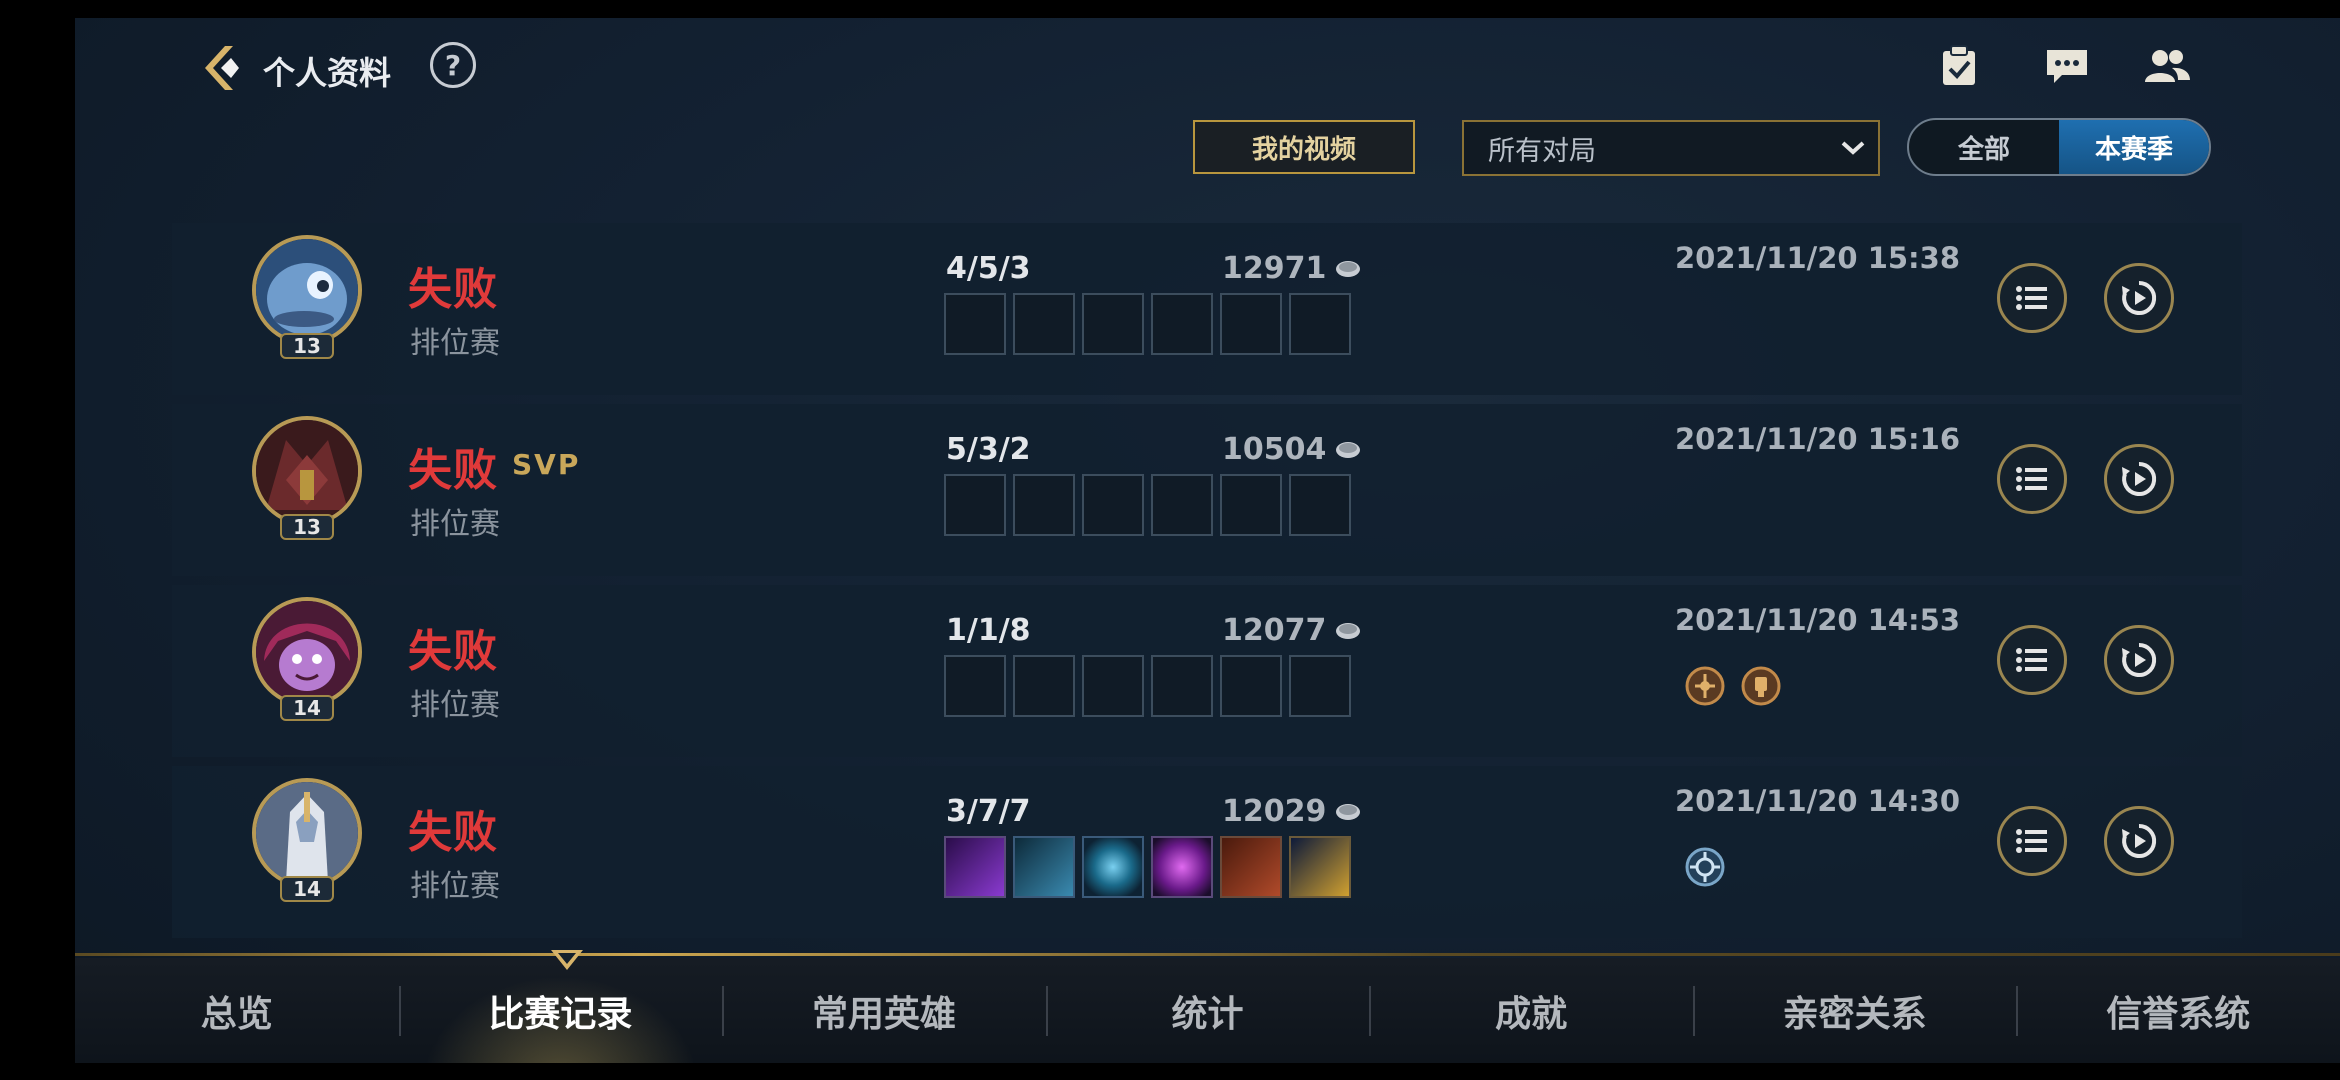  Describe the element at coordinates (1531, 1010) in the screenshot. I see `tab-achievements: 成就` at that location.